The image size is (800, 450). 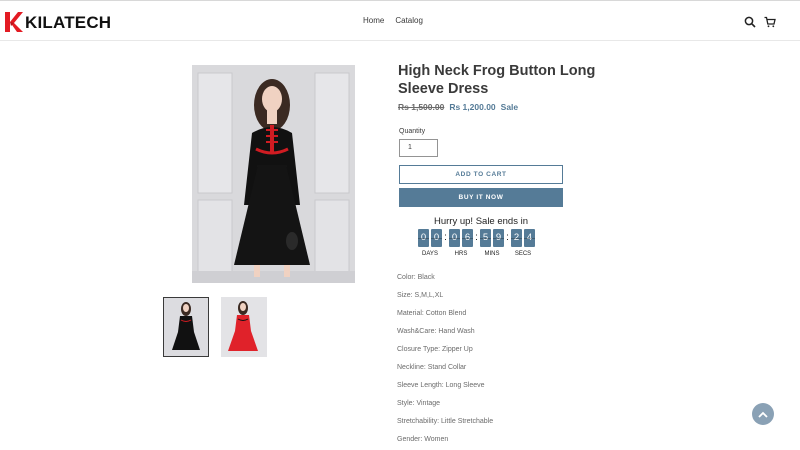 What do you see at coordinates (467, 238) in the screenshot?
I see `countdown-digit: 6` at bounding box center [467, 238].